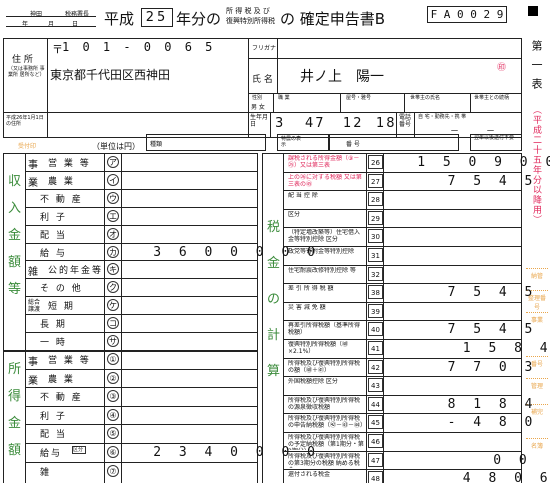 The image size is (550, 483). What do you see at coordinates (506, 348) in the screenshot?
I see `tax-row-value: 1 5 8 4` at bounding box center [506, 348].